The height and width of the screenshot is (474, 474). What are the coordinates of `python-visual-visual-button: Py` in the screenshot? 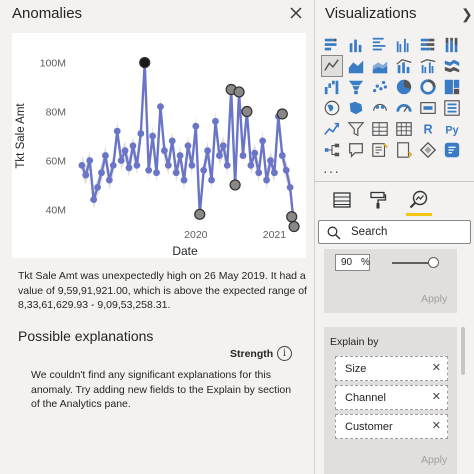 It's located at (452, 129).